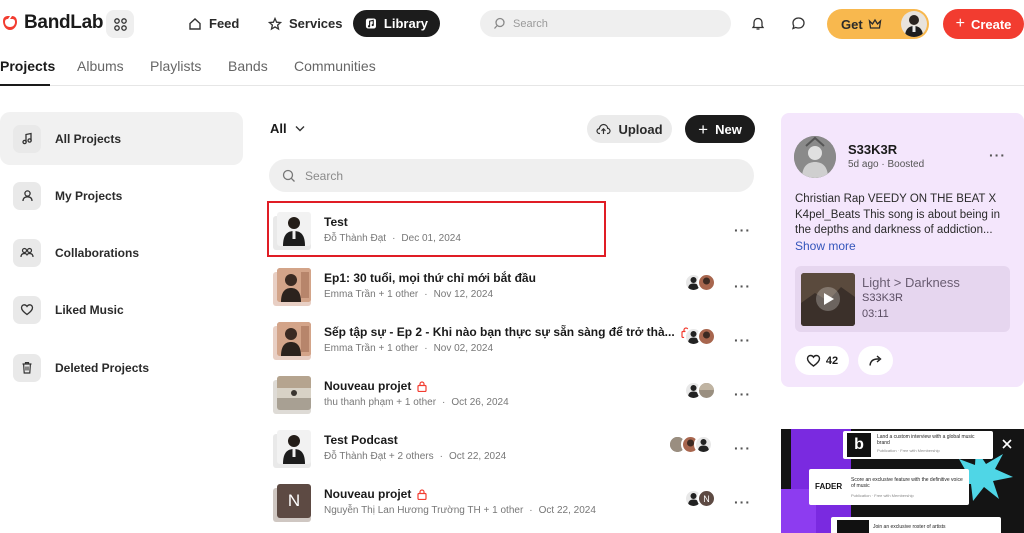  I want to click on bell-icon, so click(758, 23).